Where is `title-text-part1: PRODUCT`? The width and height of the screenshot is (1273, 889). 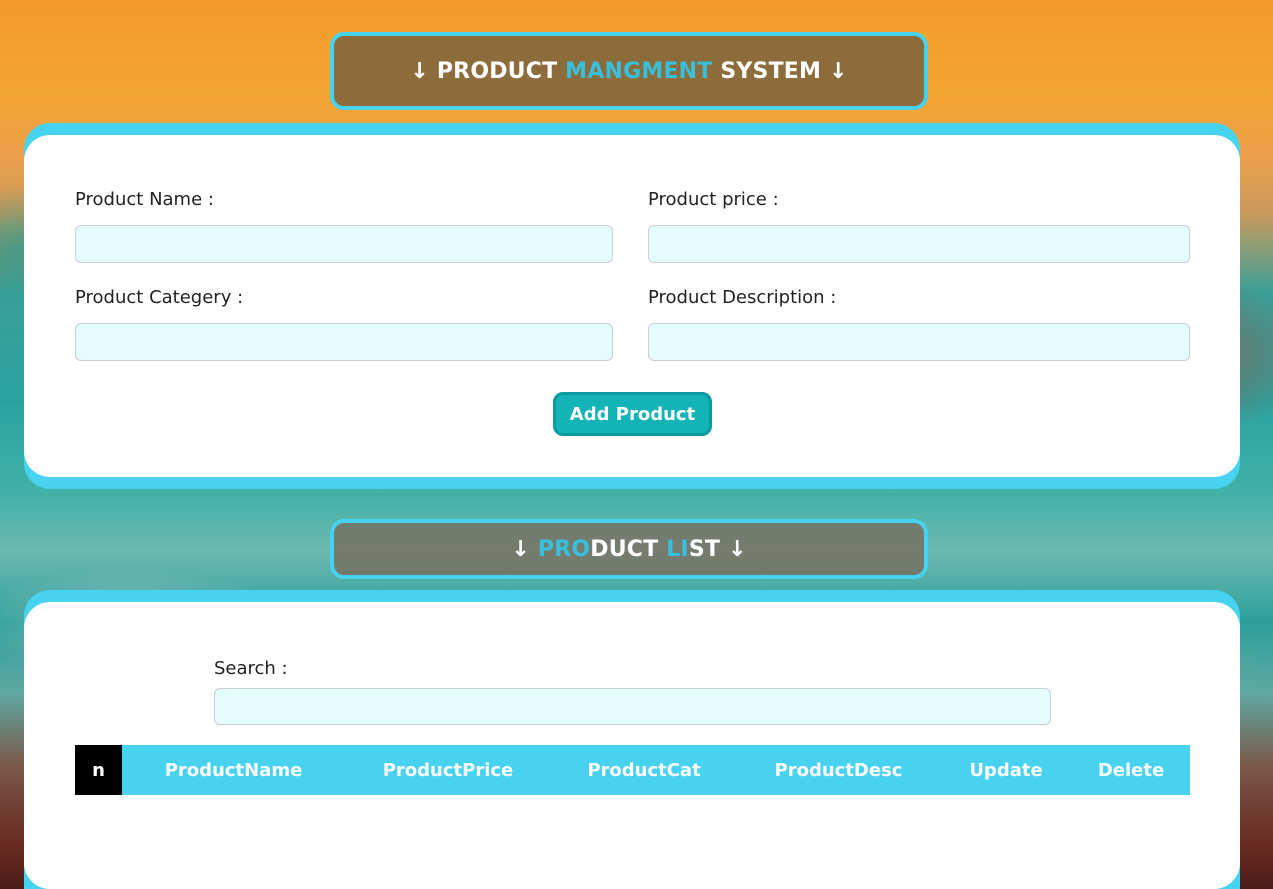 title-text-part1: PRODUCT is located at coordinates (497, 71).